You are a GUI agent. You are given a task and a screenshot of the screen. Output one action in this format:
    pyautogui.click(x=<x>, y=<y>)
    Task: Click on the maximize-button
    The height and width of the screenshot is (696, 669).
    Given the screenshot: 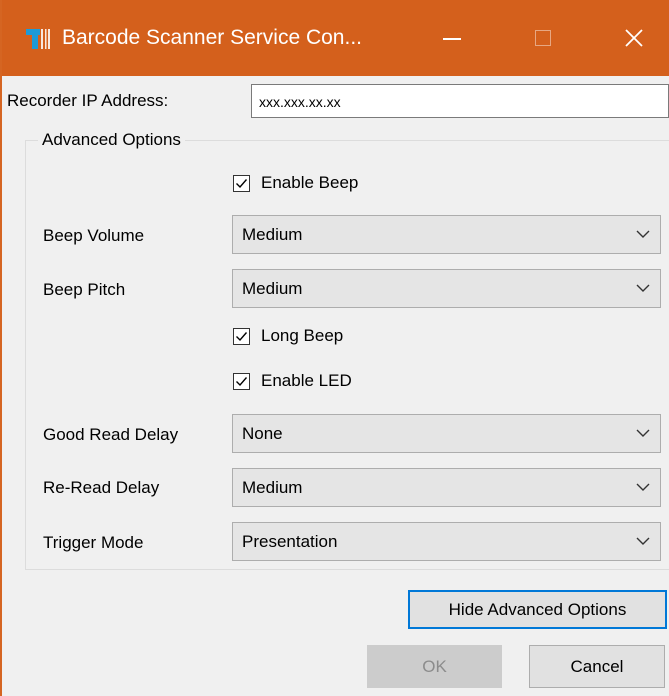 What is the action you would take?
    pyautogui.click(x=543, y=38)
    